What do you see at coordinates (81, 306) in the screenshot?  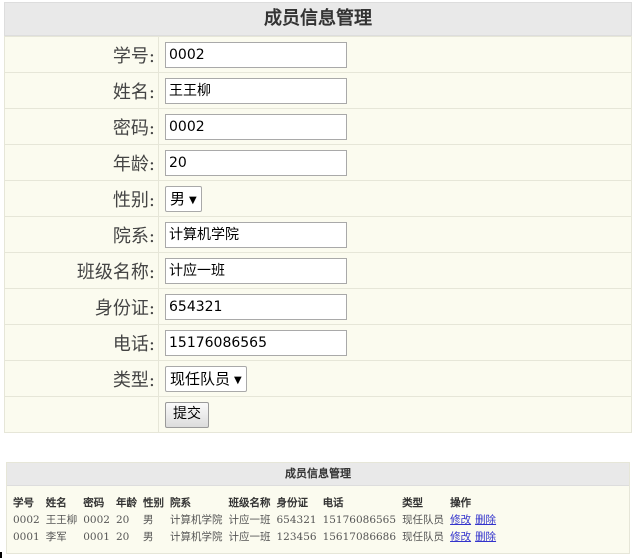 I see `id-card-label: 身份证:` at bounding box center [81, 306].